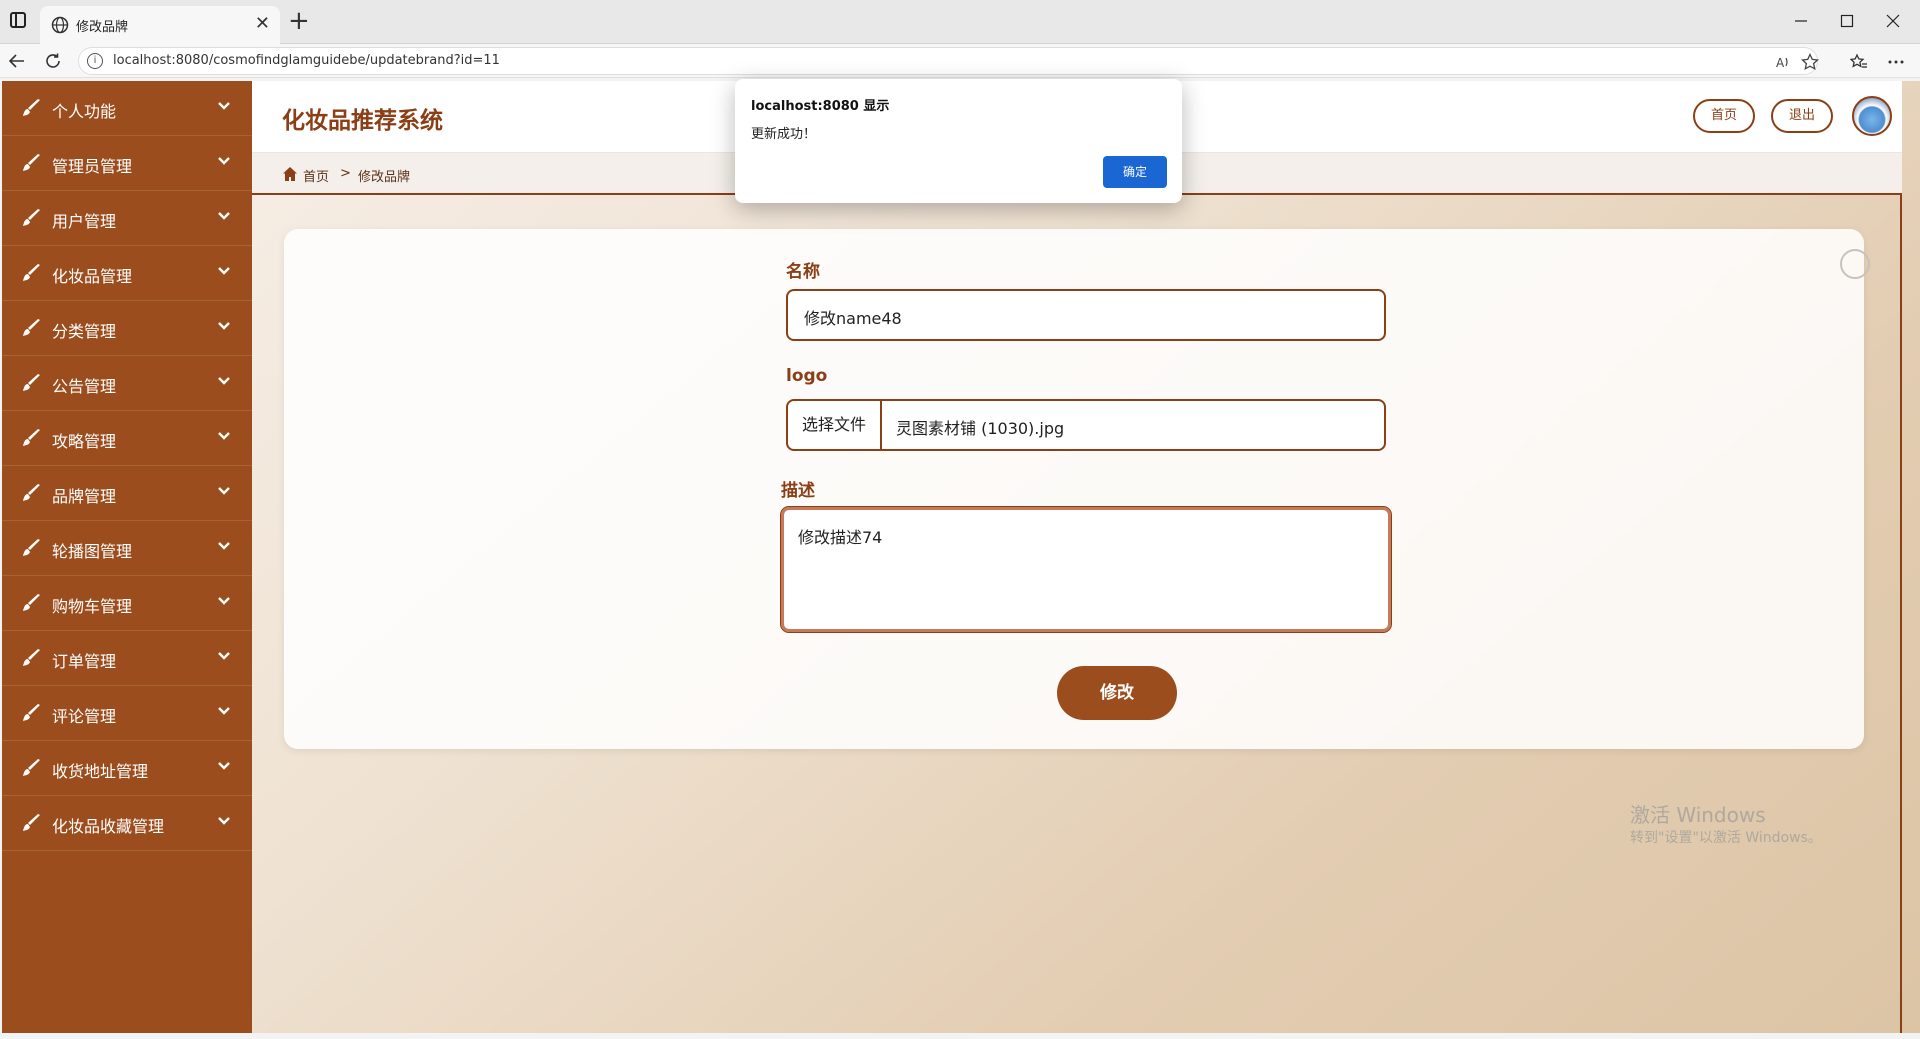 This screenshot has height=1039, width=1920. Describe the element at coordinates (84, 331) in the screenshot. I see `sidebar-item-label: 分类管理` at that location.